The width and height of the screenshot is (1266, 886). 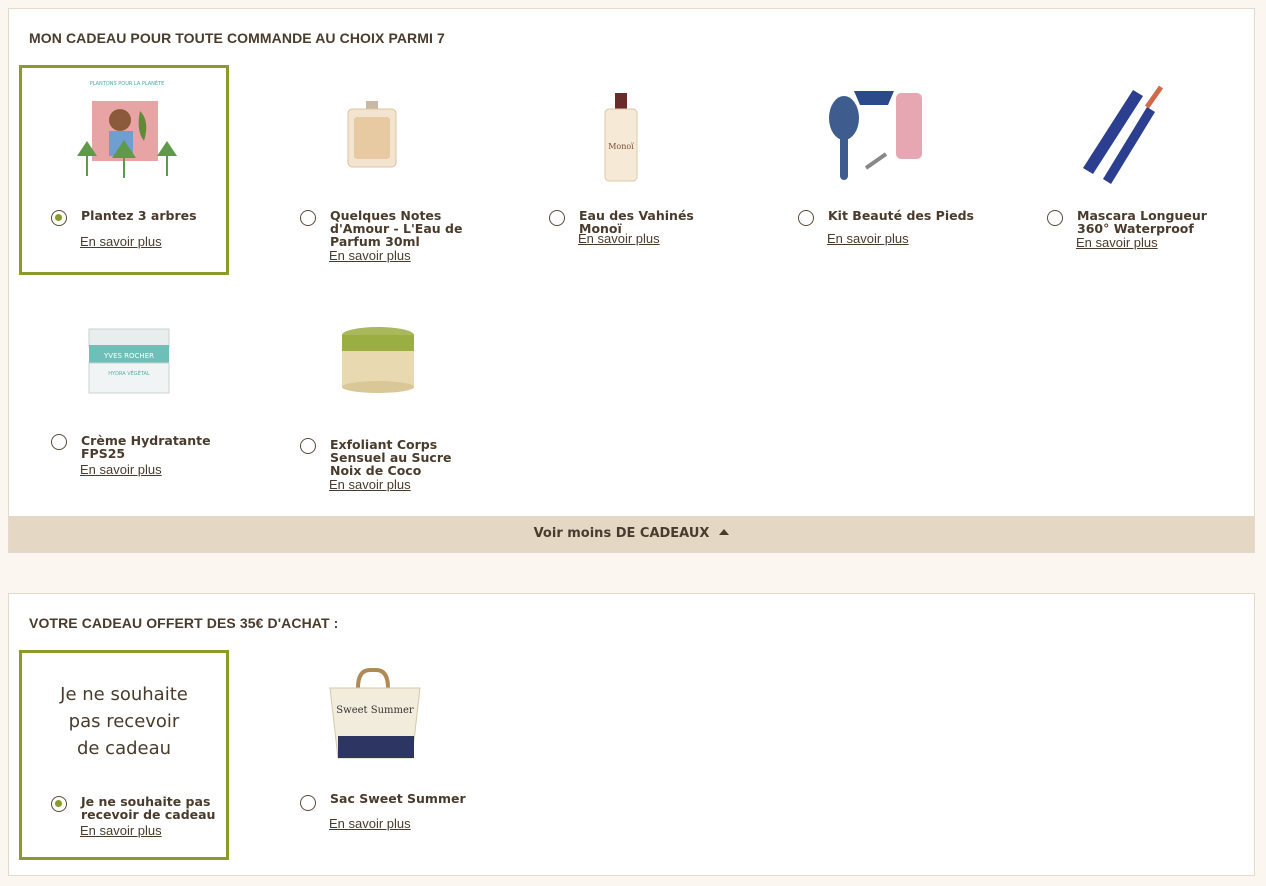 I want to click on body-scrub-jar-image, so click(x=378, y=360).